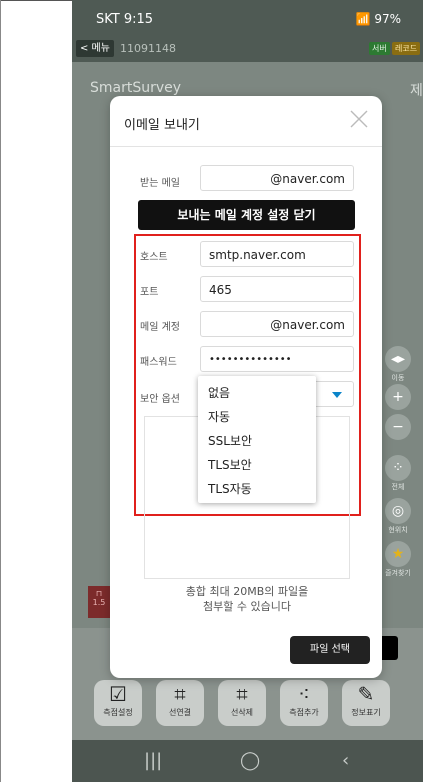  I want to click on zoom-in-button: +, so click(398, 397).